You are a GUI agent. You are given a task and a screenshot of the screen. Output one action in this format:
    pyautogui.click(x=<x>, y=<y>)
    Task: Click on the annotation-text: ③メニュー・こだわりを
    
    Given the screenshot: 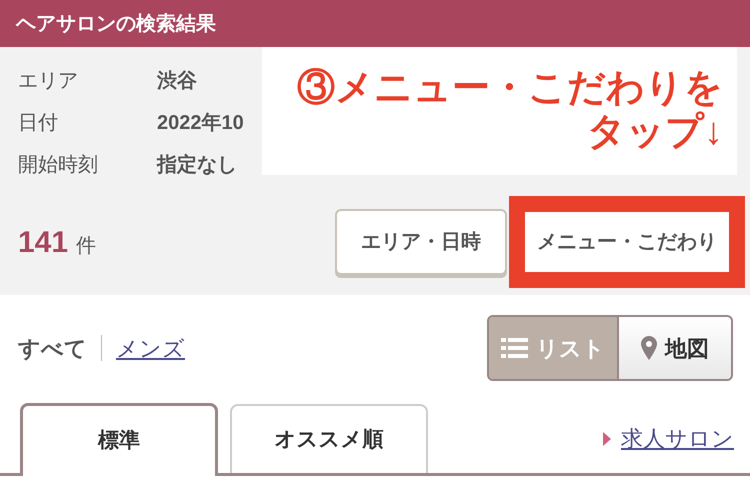 What is the action you would take?
    pyautogui.click(x=510, y=89)
    